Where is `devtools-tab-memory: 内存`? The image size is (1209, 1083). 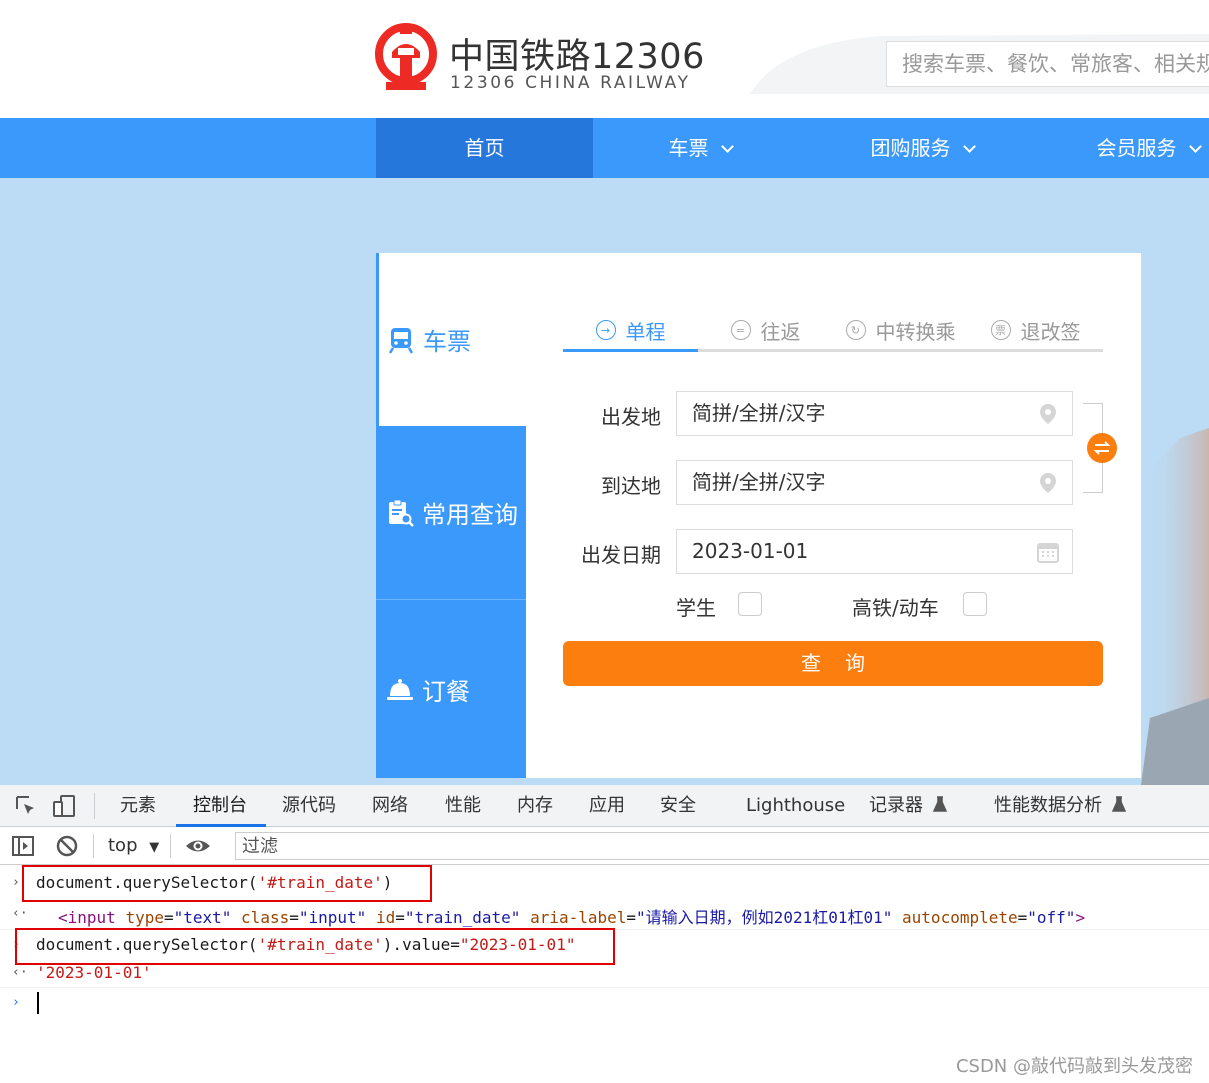 devtools-tab-memory: 内存 is located at coordinates (535, 806).